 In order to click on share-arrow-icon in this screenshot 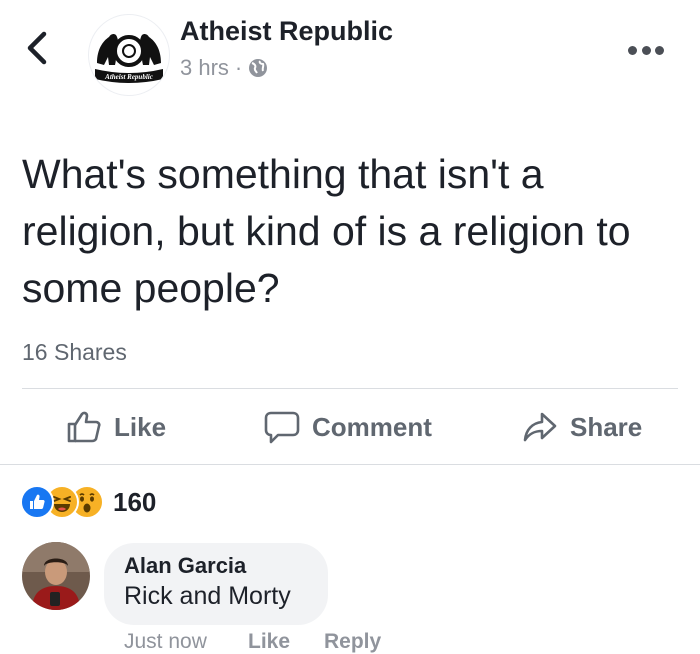, I will do `click(540, 427)`.